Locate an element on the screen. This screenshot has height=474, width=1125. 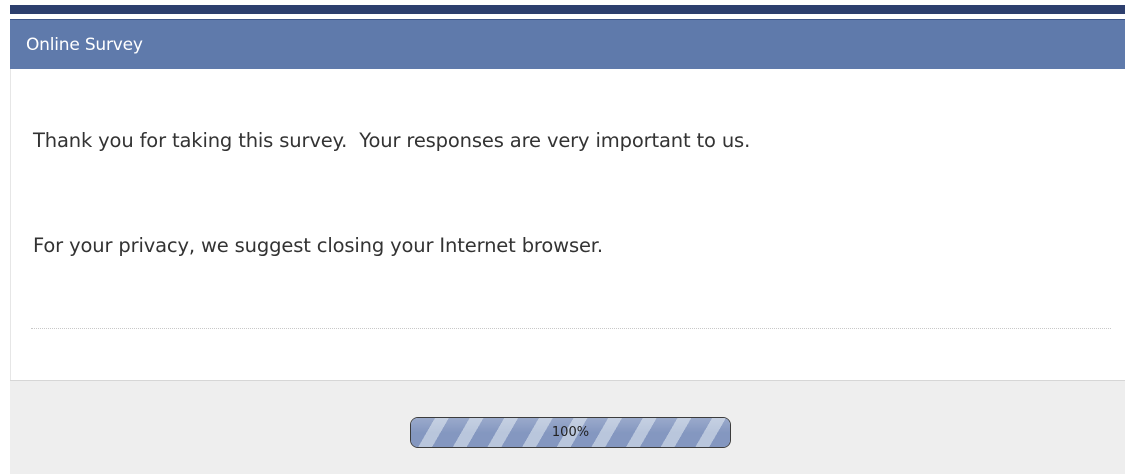
content-left-border is located at coordinates (10, 225).